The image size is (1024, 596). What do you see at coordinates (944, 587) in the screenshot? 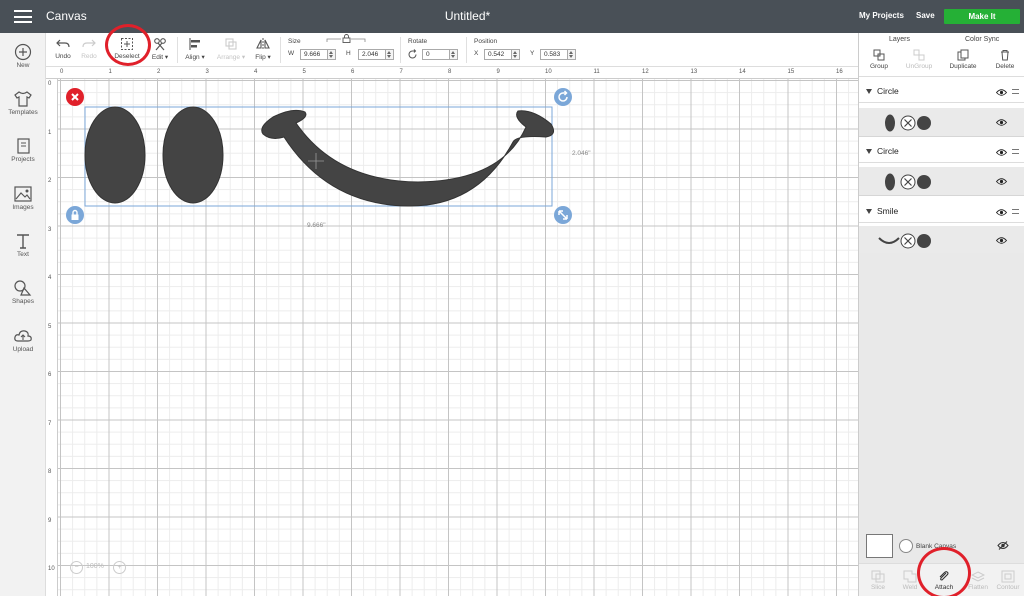
I see `attach-label: Attach` at bounding box center [944, 587].